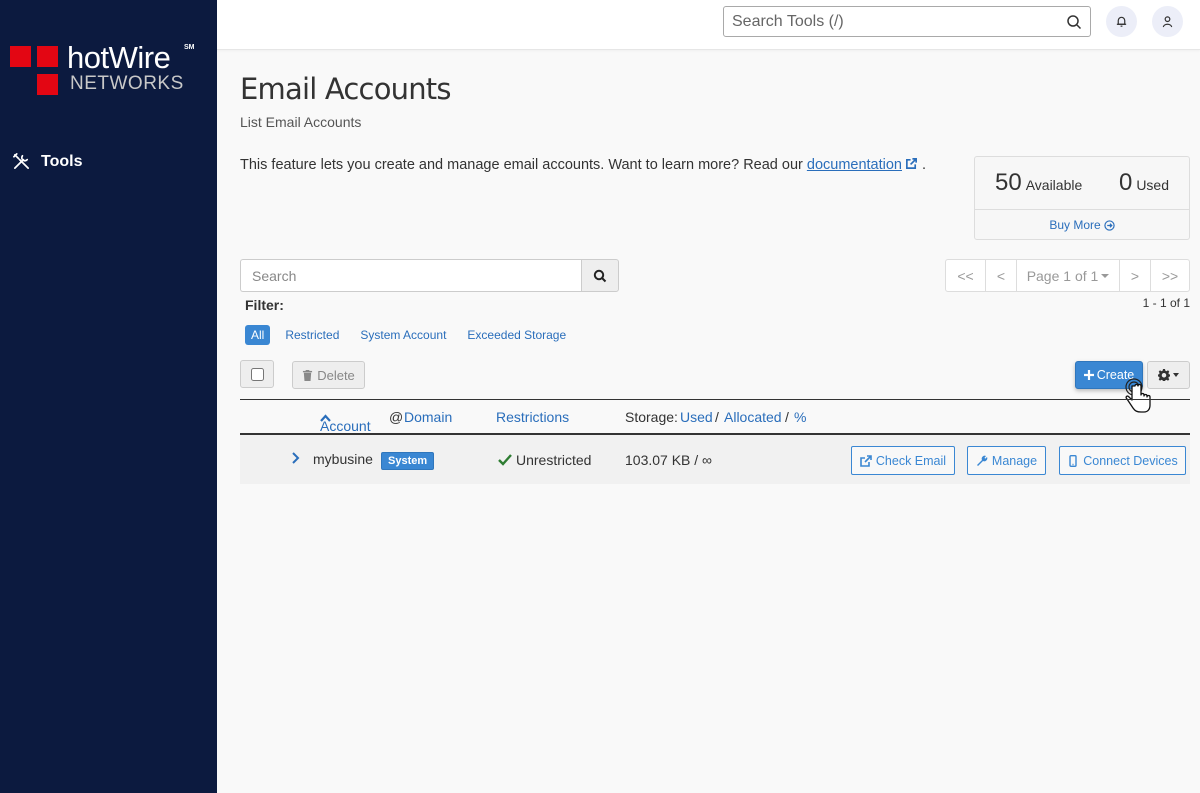 The height and width of the screenshot is (793, 1200). I want to click on storage-usage: 103.07 KB / ∞, so click(669, 460).